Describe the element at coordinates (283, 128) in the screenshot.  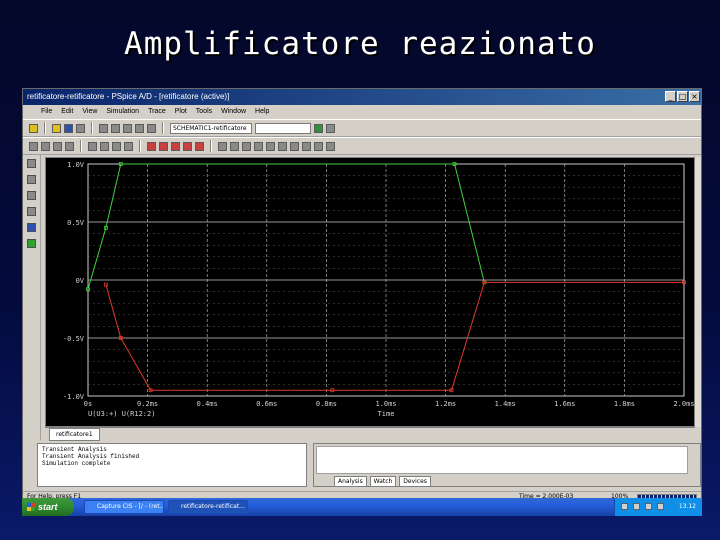
I see `secondary-select` at that location.